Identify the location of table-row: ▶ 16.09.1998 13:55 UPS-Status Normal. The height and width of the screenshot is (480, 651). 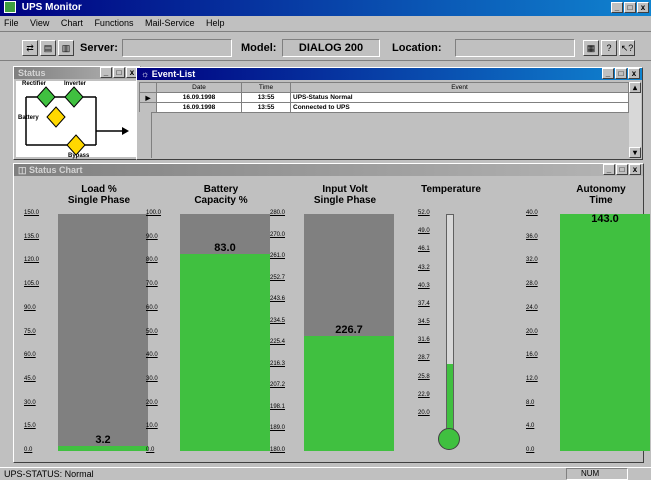
(384, 97).